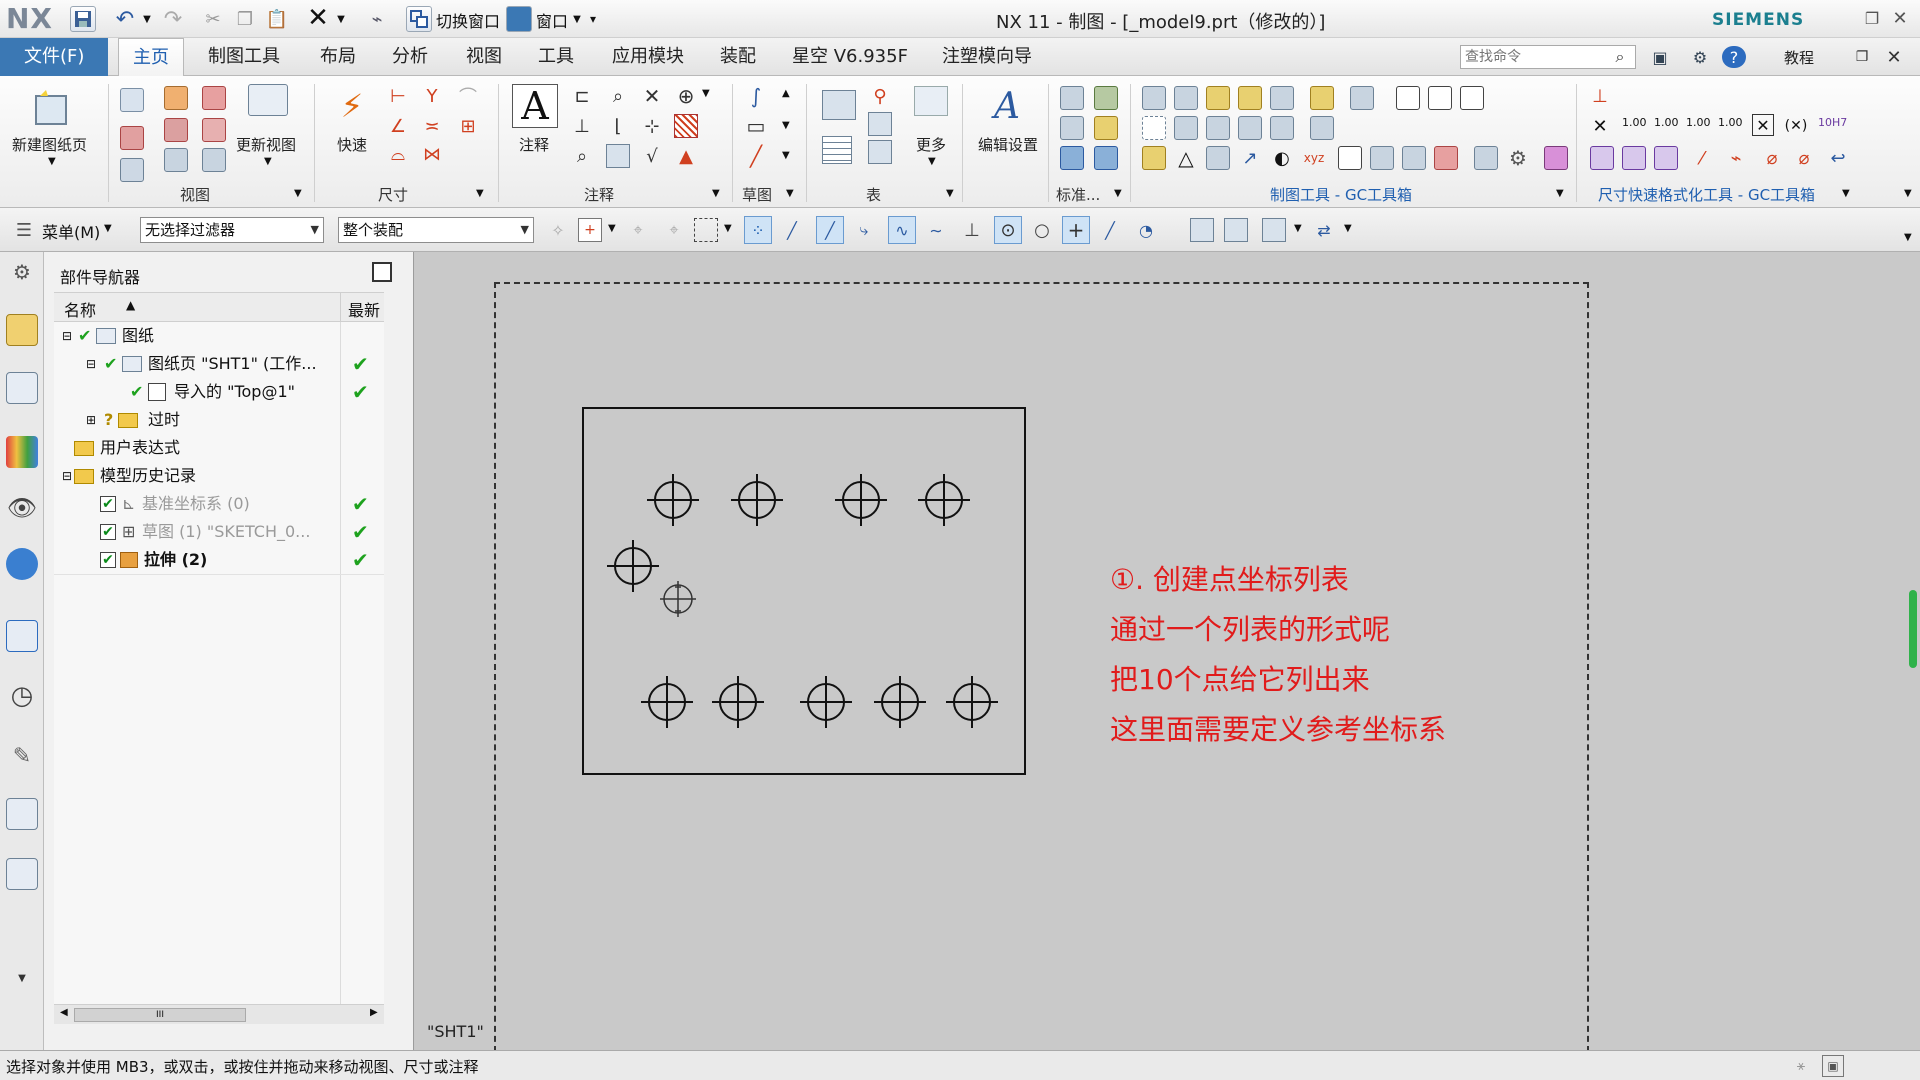 The height and width of the screenshot is (1080, 1920). I want to click on copy-icon: ❐, so click(245, 19).